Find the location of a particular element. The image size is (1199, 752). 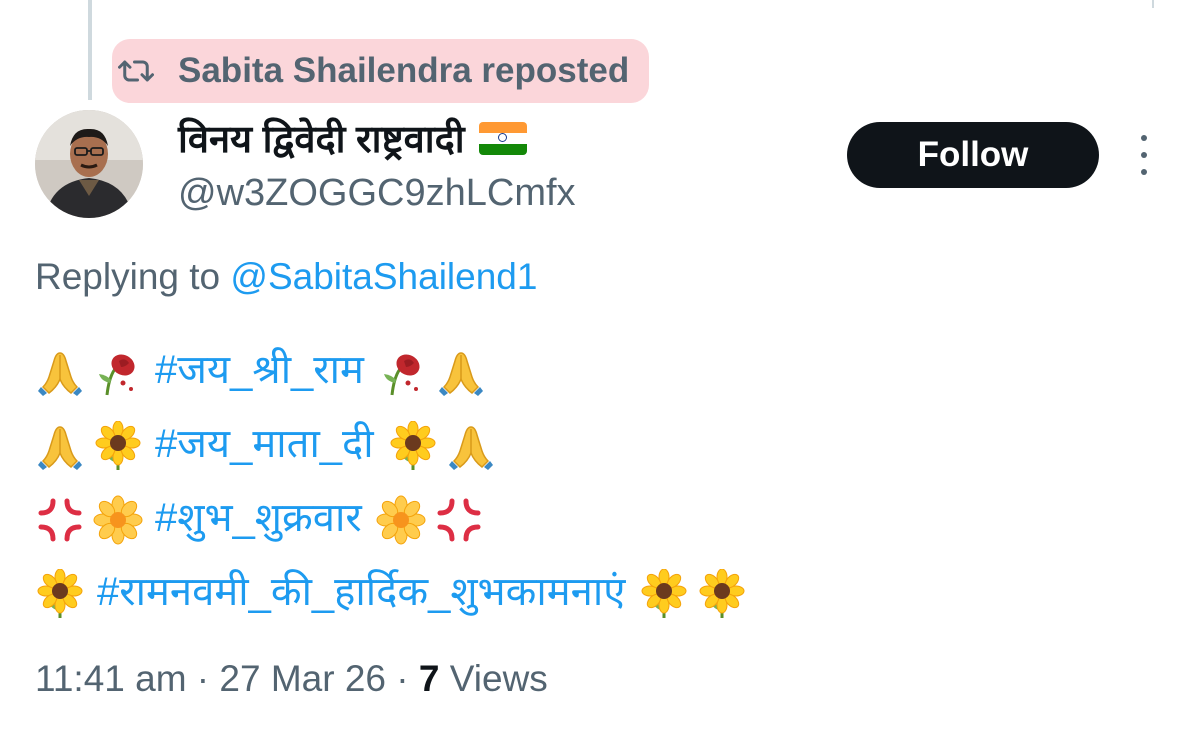

tweet-line: #जय_माता_दी is located at coordinates (395, 444).